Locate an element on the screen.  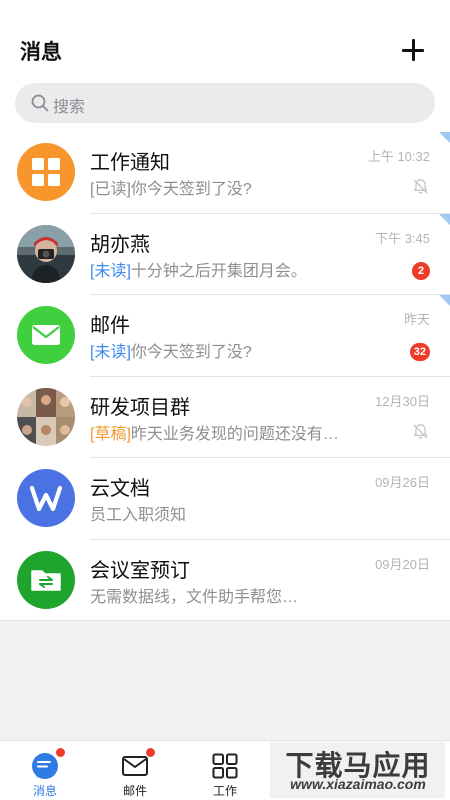
conversation-preview: [未读]你今天签到了没? is located at coordinates (171, 350).